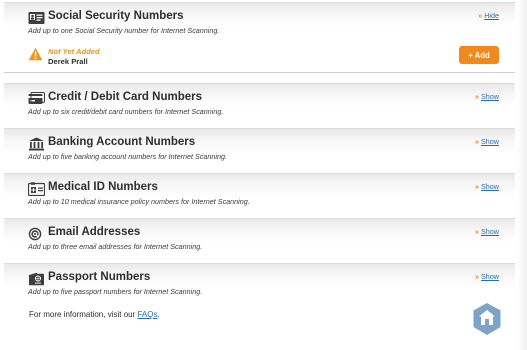 The width and height of the screenshot is (527, 350). Describe the element at coordinates (36, 189) in the screenshot. I see `medical-id-icon` at that location.